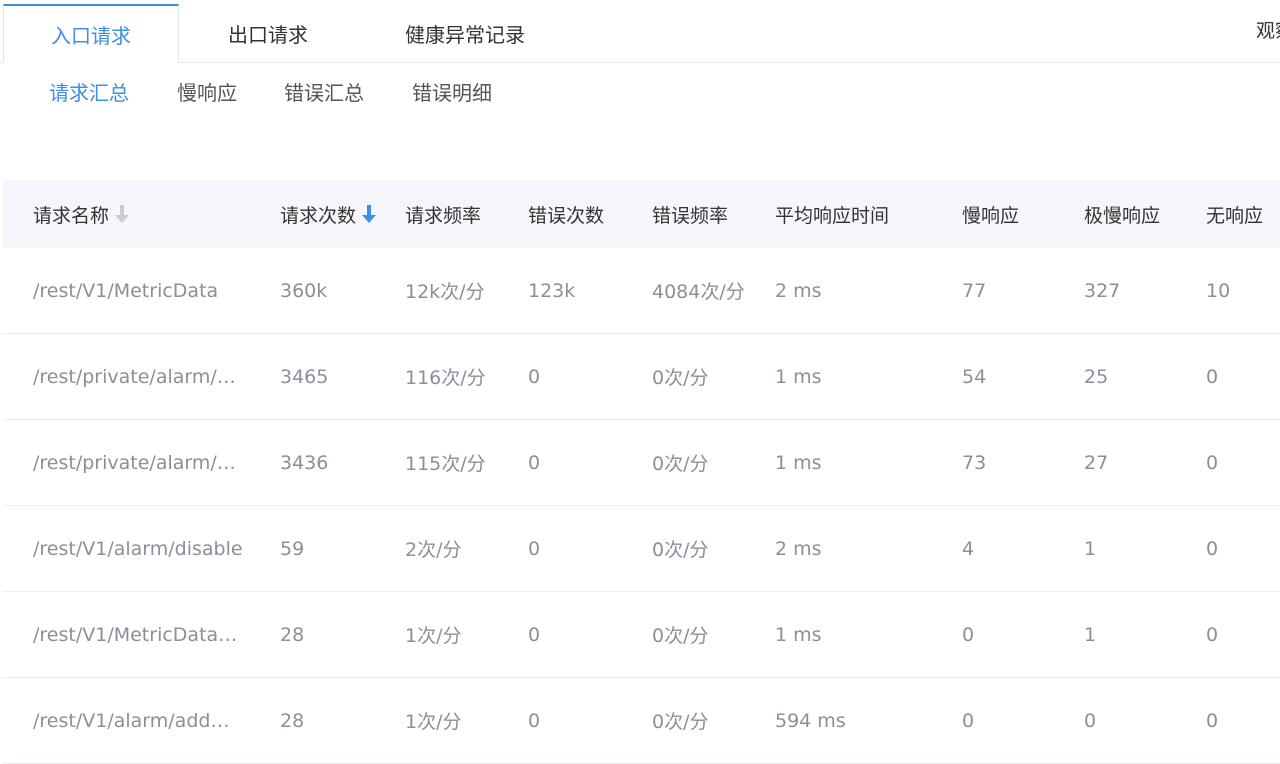 The width and height of the screenshot is (1280, 764). I want to click on subtab-request-summary: 请求汇总, so click(89, 91).